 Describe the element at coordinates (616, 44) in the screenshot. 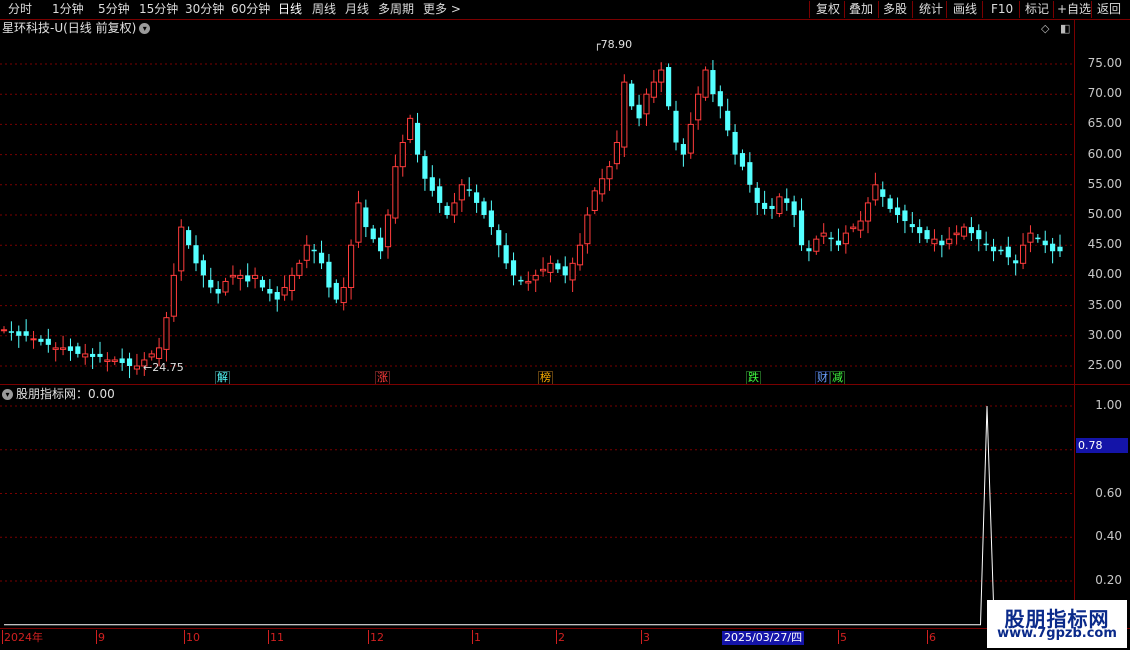

I see `high-value: 78.90` at that location.